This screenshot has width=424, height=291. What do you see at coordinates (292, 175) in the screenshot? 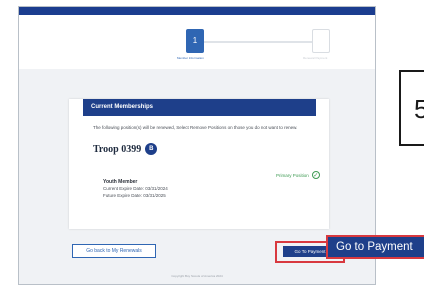
I see `primary-position-label: Primary Position` at bounding box center [292, 175].